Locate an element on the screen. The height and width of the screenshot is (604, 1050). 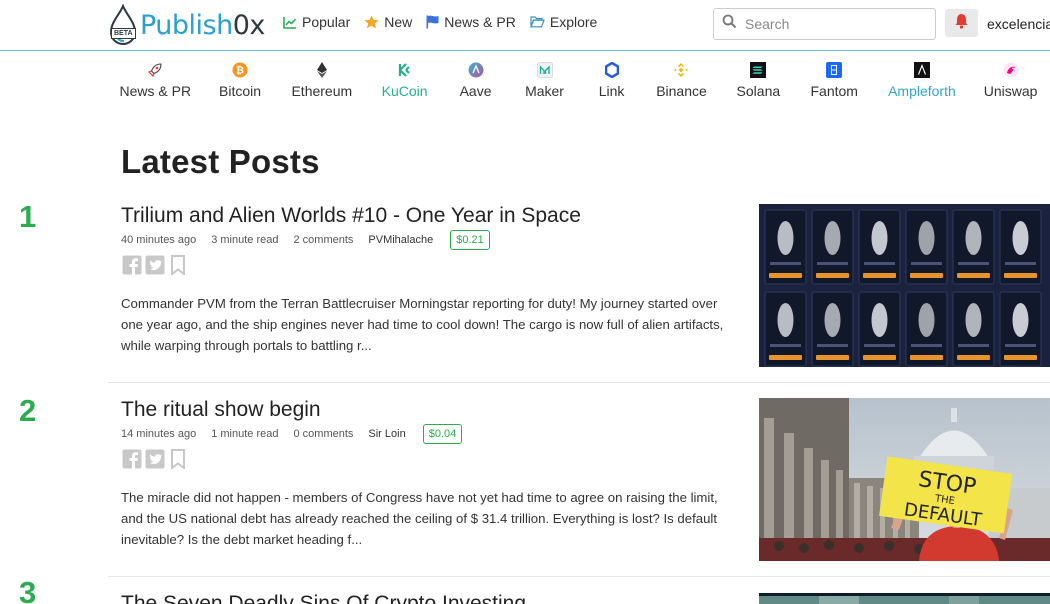
nav-news-pr: News & PR is located at coordinates (471, 22).